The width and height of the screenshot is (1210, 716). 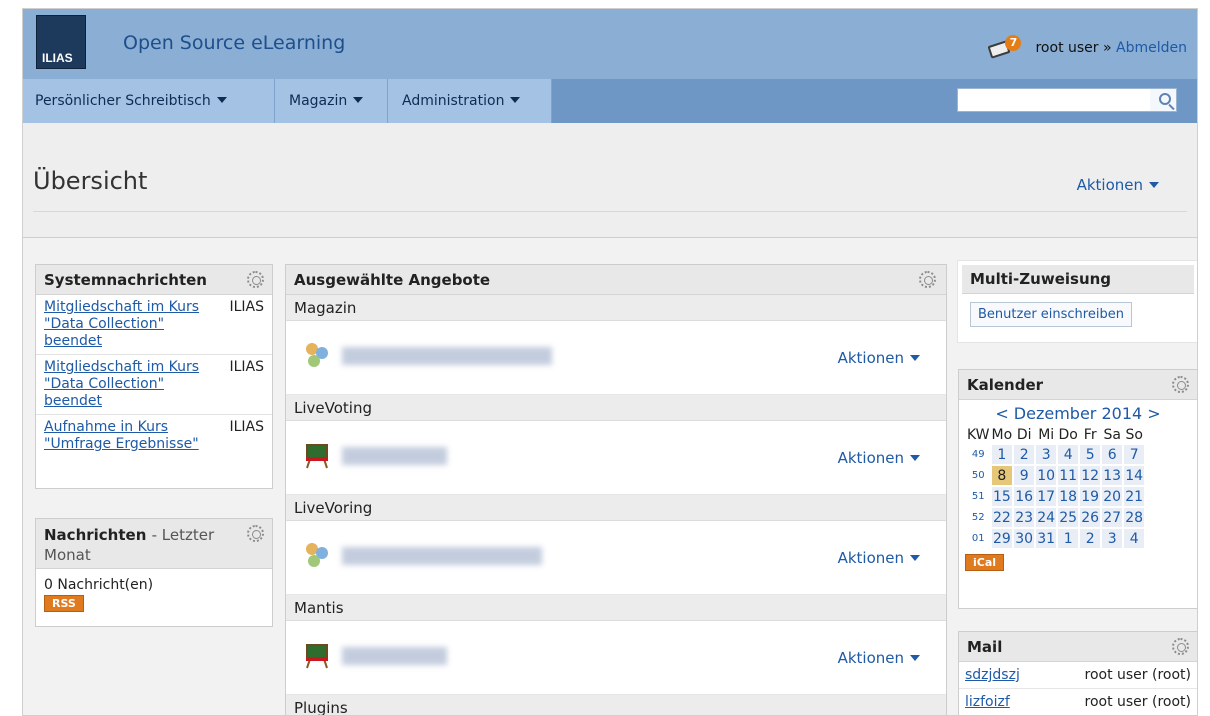 What do you see at coordinates (1078, 412) in the screenshot?
I see `calendar-month-nav: < Dezember 2014 >` at bounding box center [1078, 412].